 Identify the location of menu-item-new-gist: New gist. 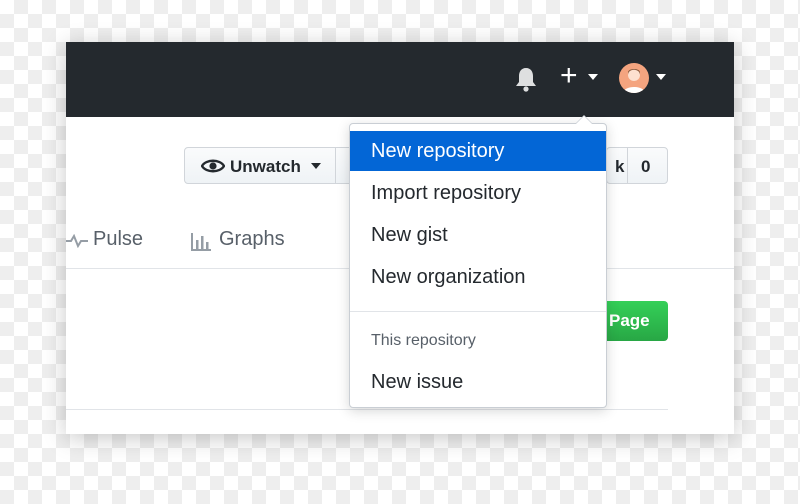
(478, 235).